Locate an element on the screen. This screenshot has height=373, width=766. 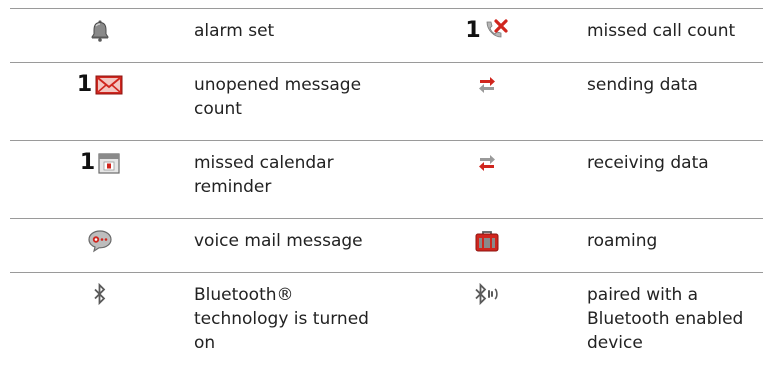
legend-label: voice mail message is located at coordinates (290, 246).